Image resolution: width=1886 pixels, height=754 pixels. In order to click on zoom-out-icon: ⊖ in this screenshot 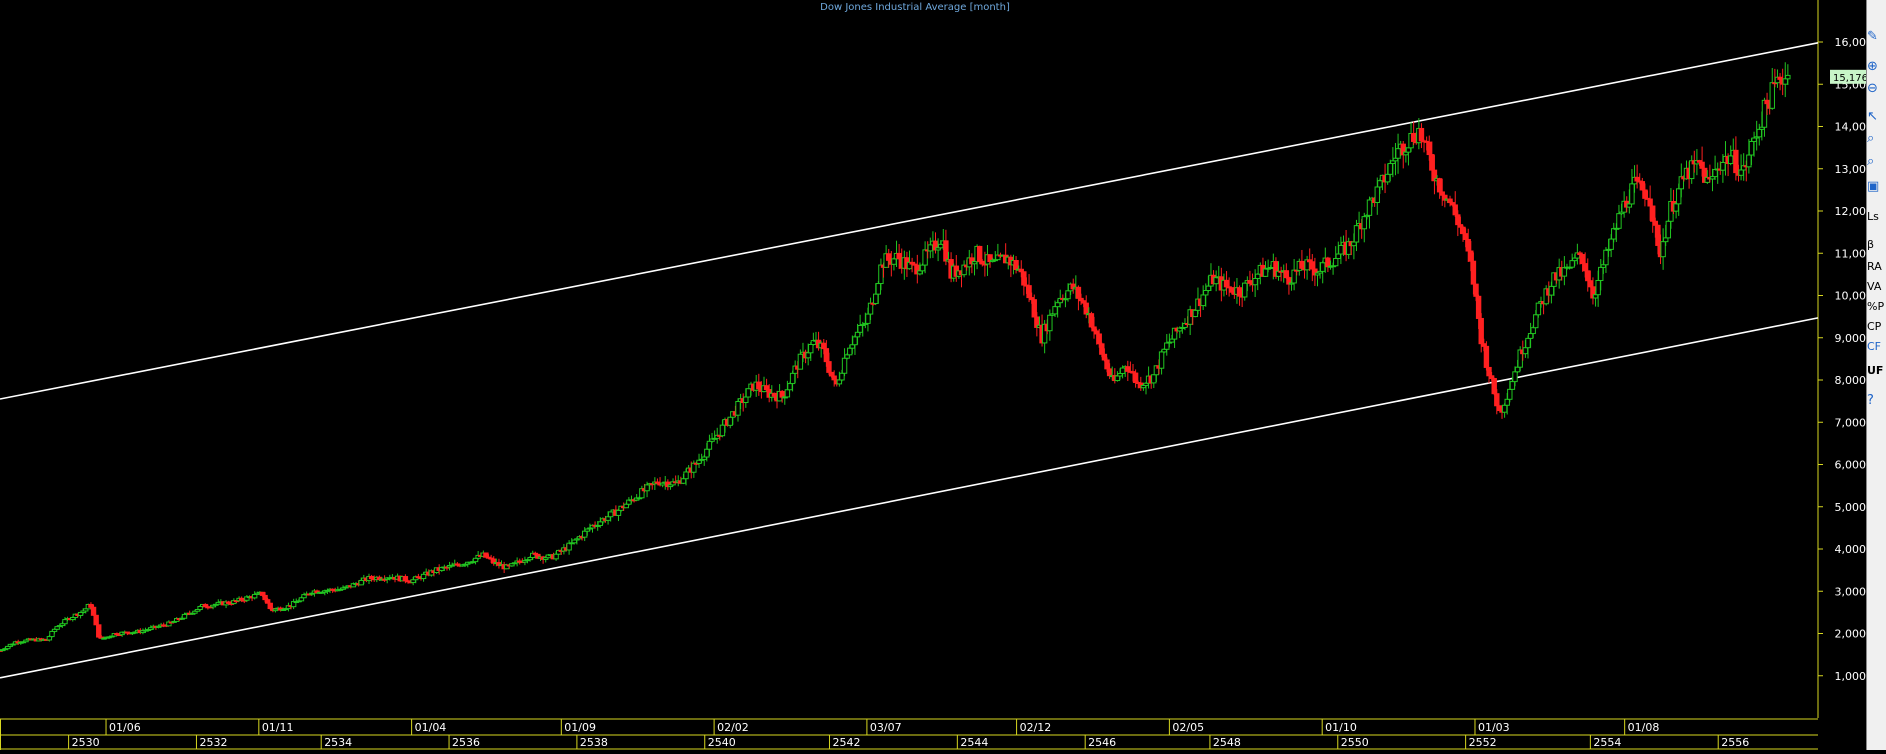, I will do `click(1876, 89)`.